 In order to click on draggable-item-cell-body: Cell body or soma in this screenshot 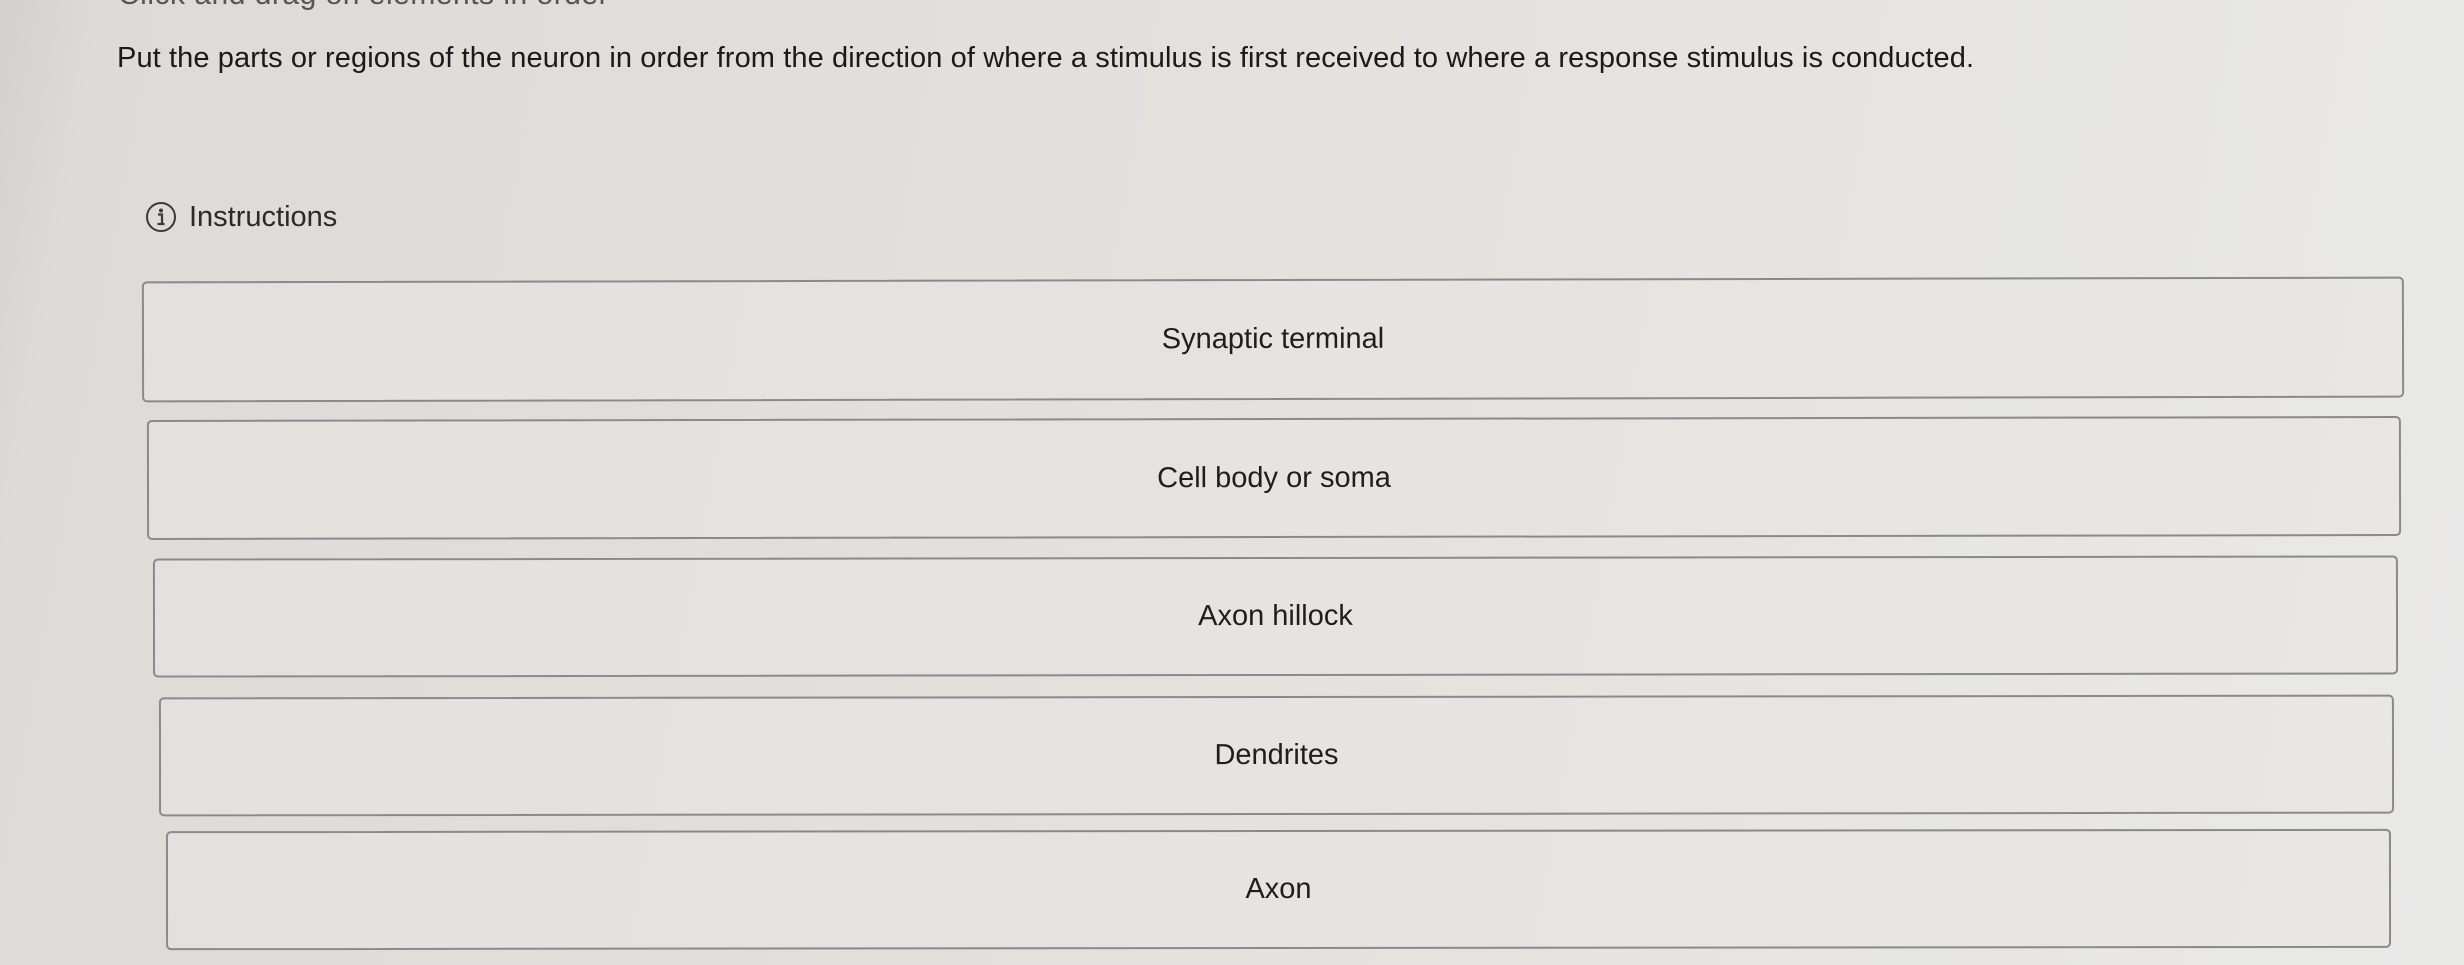, I will do `click(1274, 478)`.